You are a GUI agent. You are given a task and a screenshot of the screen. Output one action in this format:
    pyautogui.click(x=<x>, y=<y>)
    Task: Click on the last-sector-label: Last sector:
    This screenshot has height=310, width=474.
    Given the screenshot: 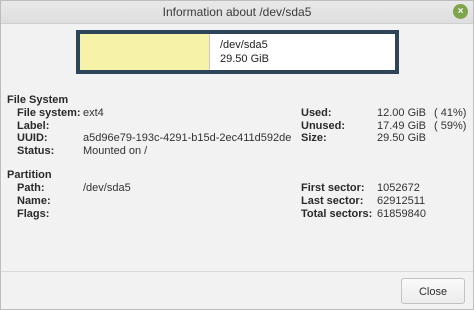 What is the action you would take?
    pyautogui.click(x=332, y=201)
    